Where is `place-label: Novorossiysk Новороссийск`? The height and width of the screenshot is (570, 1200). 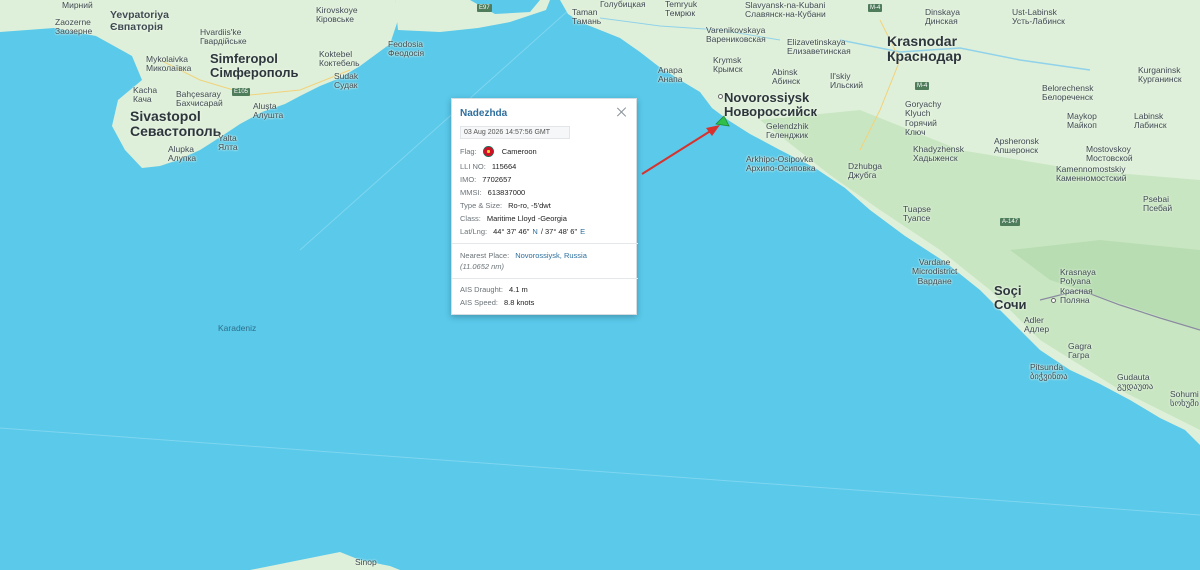 place-label: Novorossiysk Новороссийск is located at coordinates (770, 105).